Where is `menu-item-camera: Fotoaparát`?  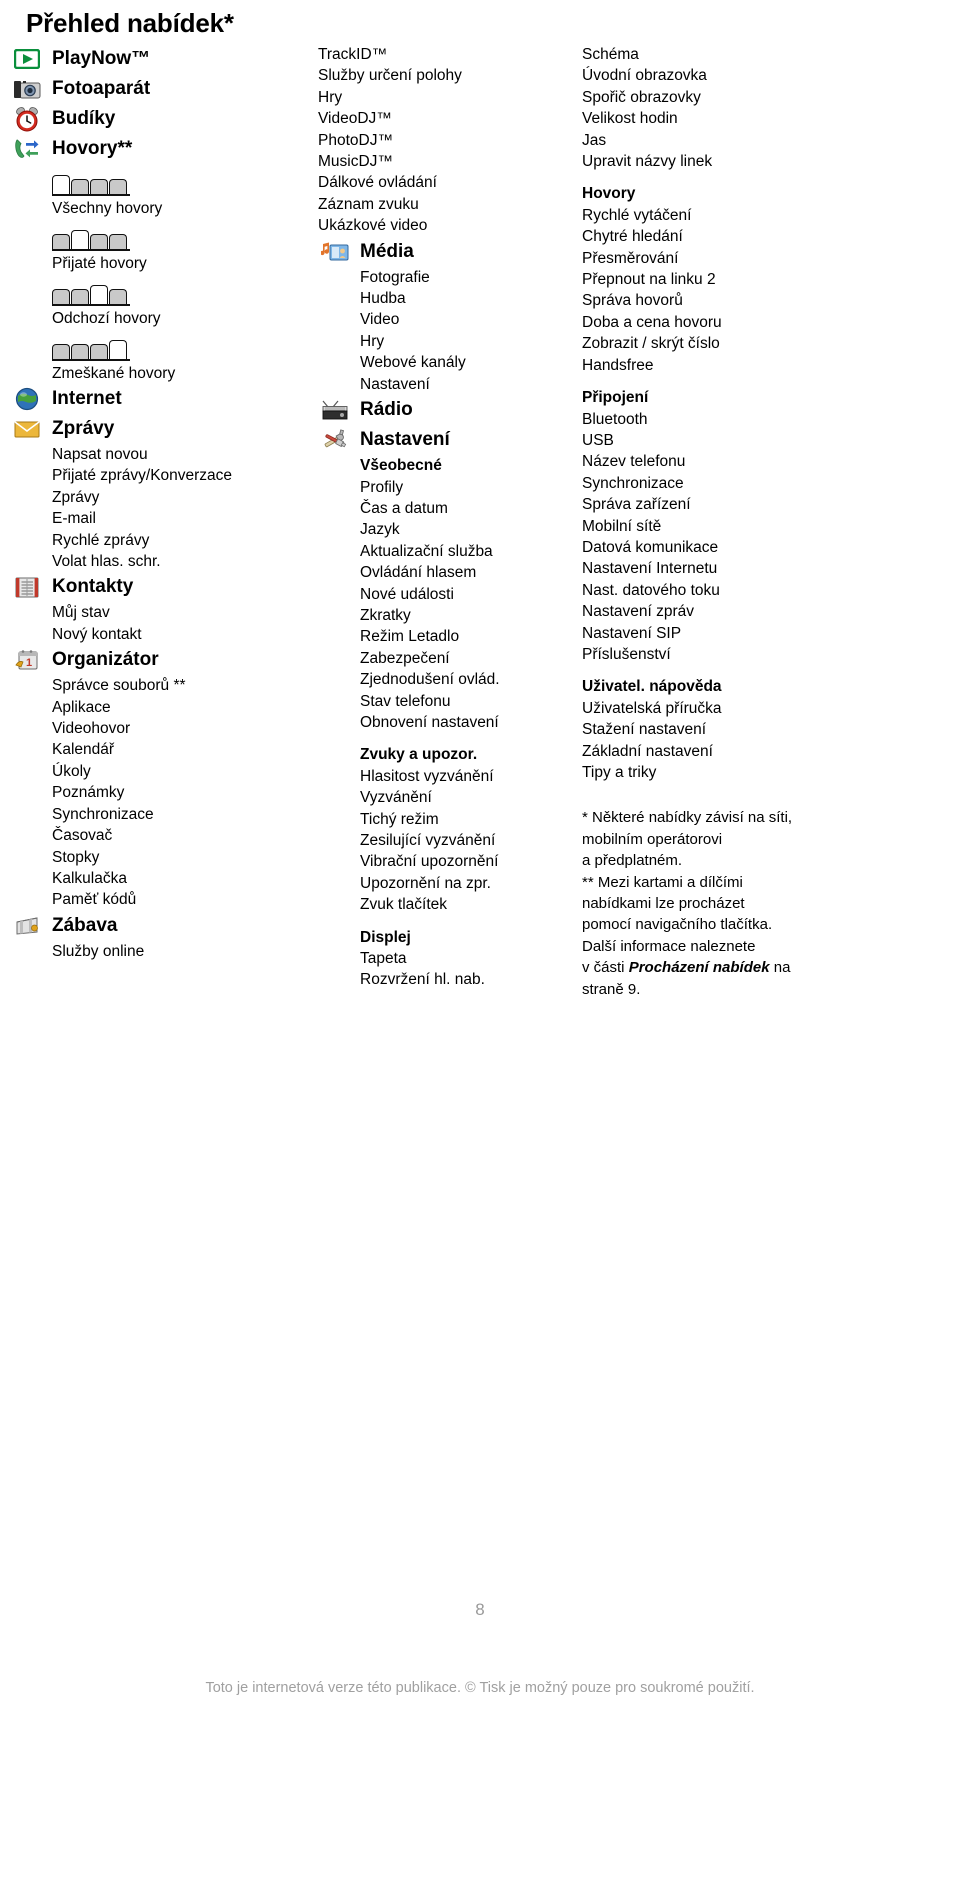 menu-item-camera: Fotoaparát is located at coordinates (160, 89).